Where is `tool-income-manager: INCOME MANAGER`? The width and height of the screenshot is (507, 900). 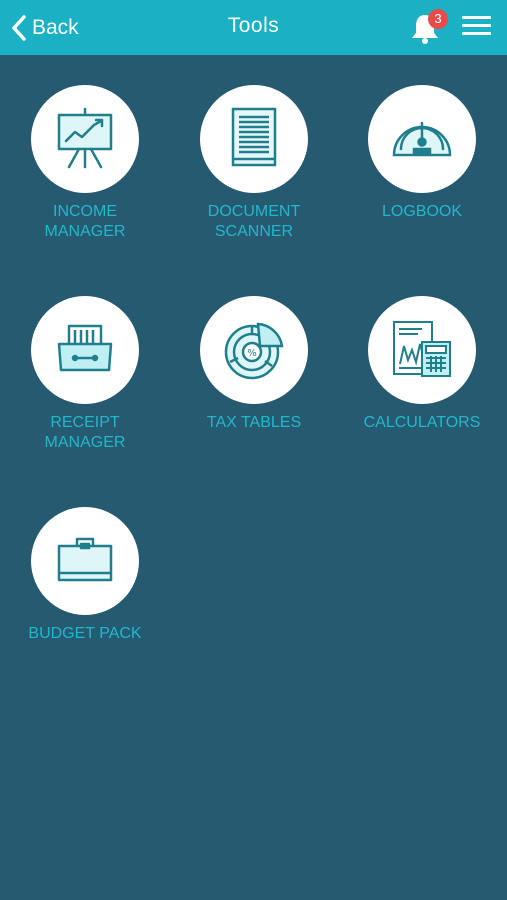
tool-income-manager: INCOME MANAGER is located at coordinates (85, 163).